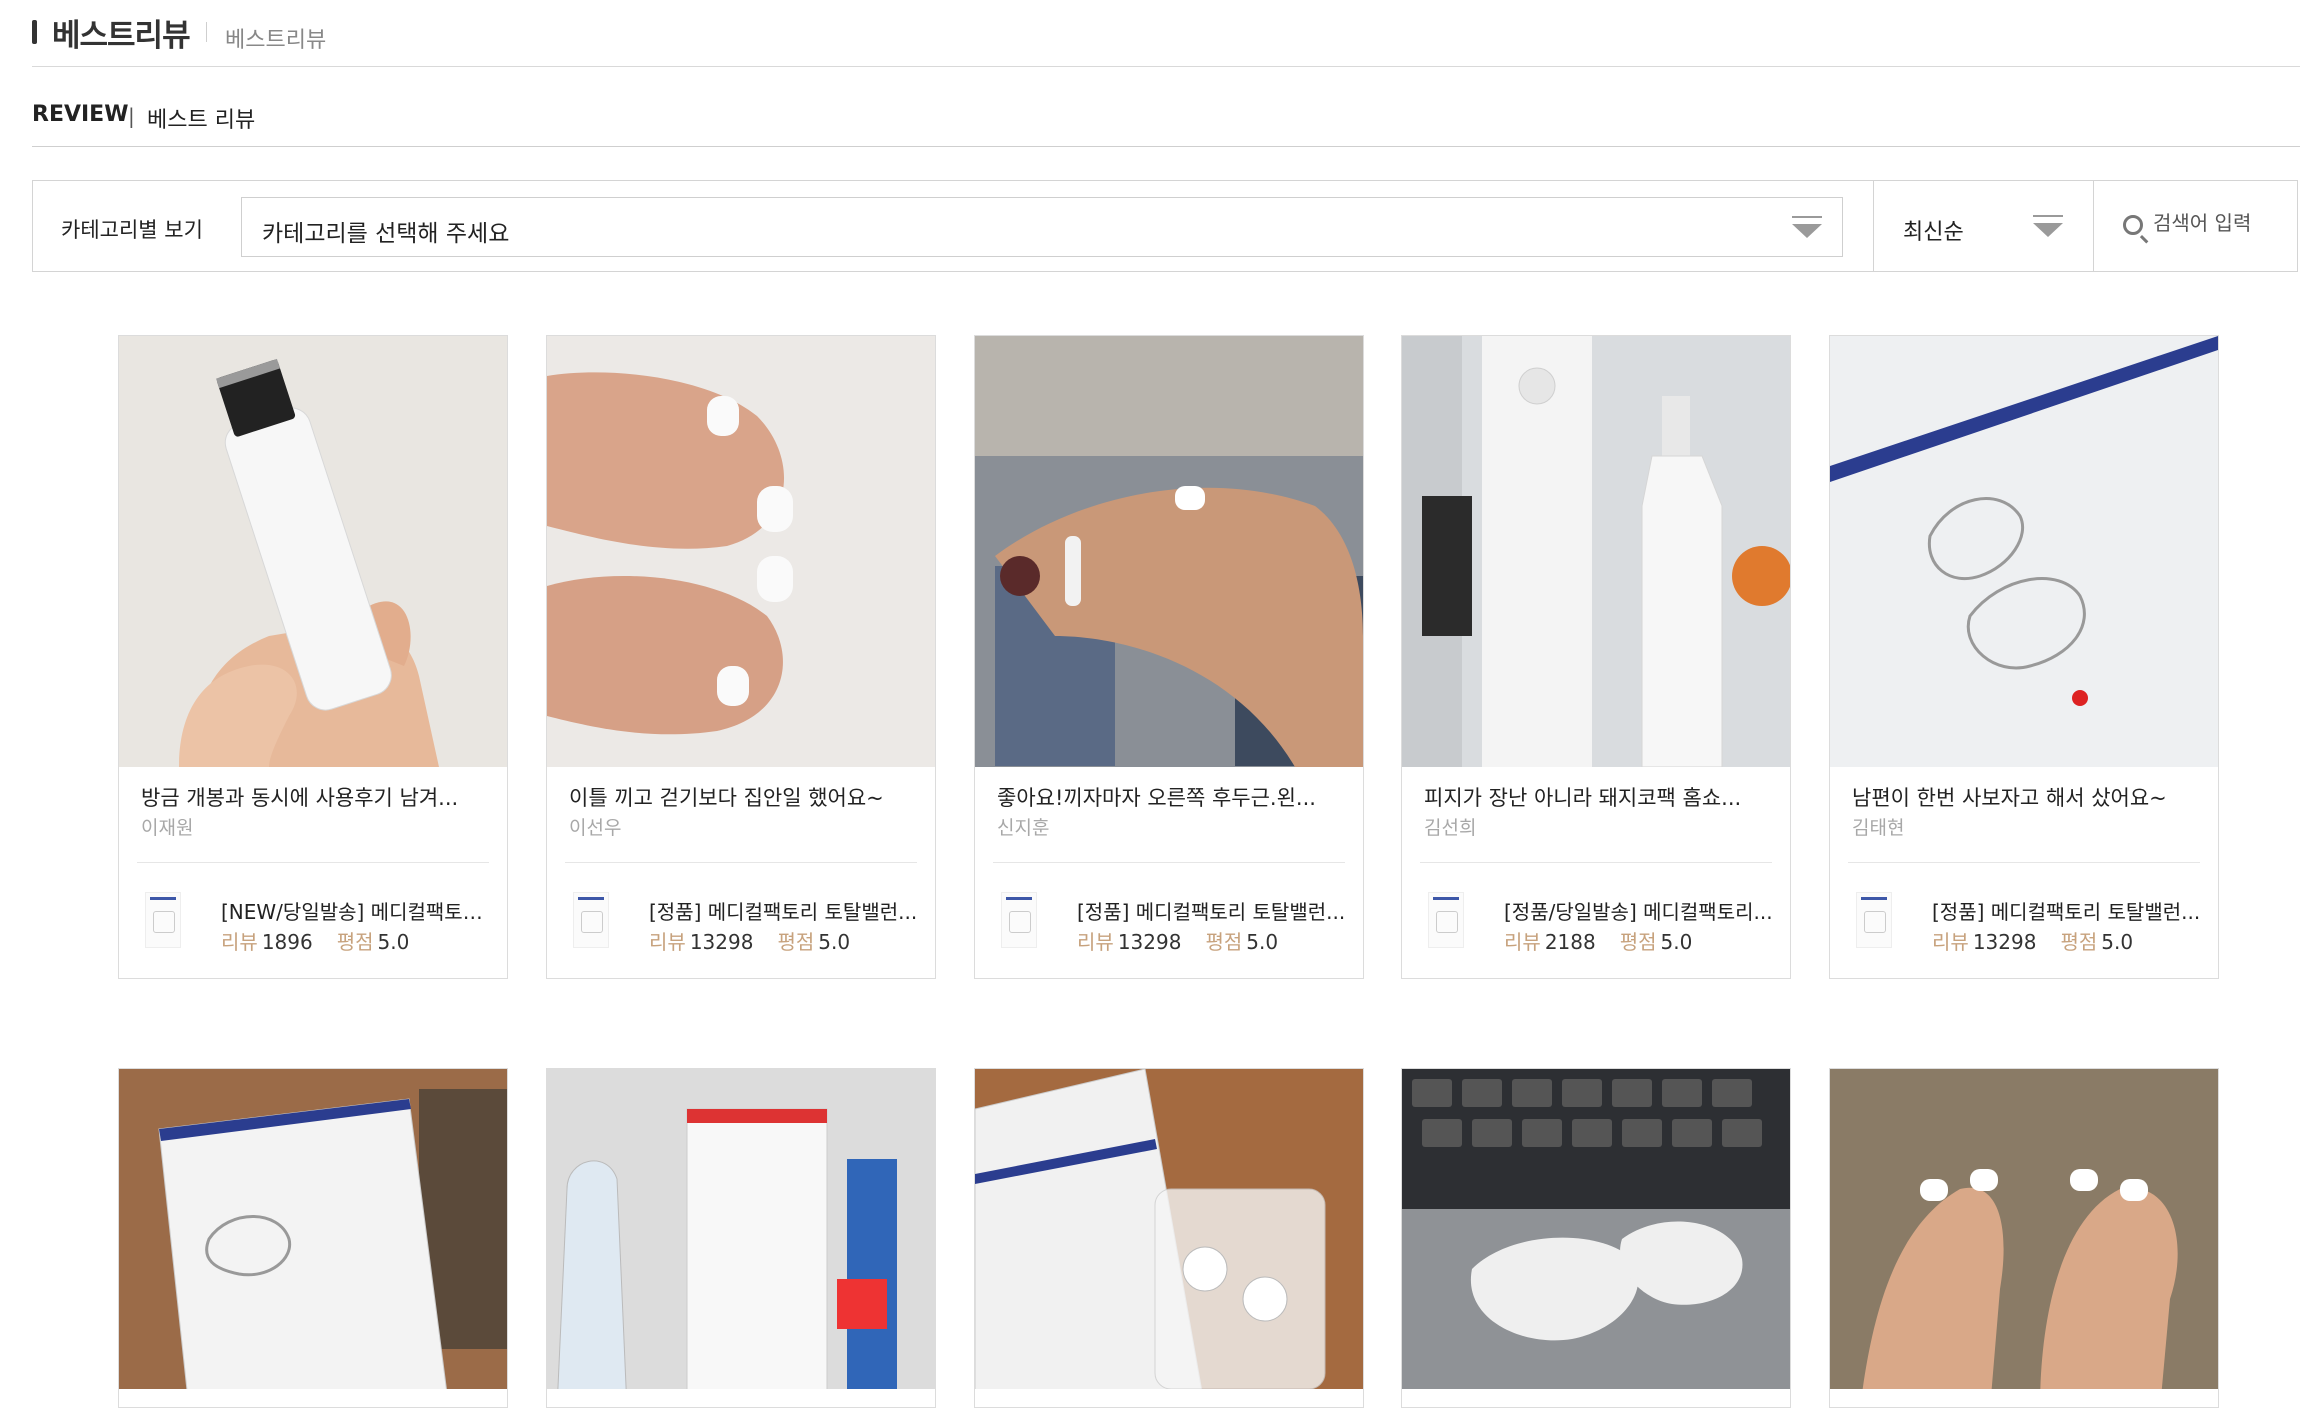  I want to click on reviews-count: 1896, so click(287, 942).